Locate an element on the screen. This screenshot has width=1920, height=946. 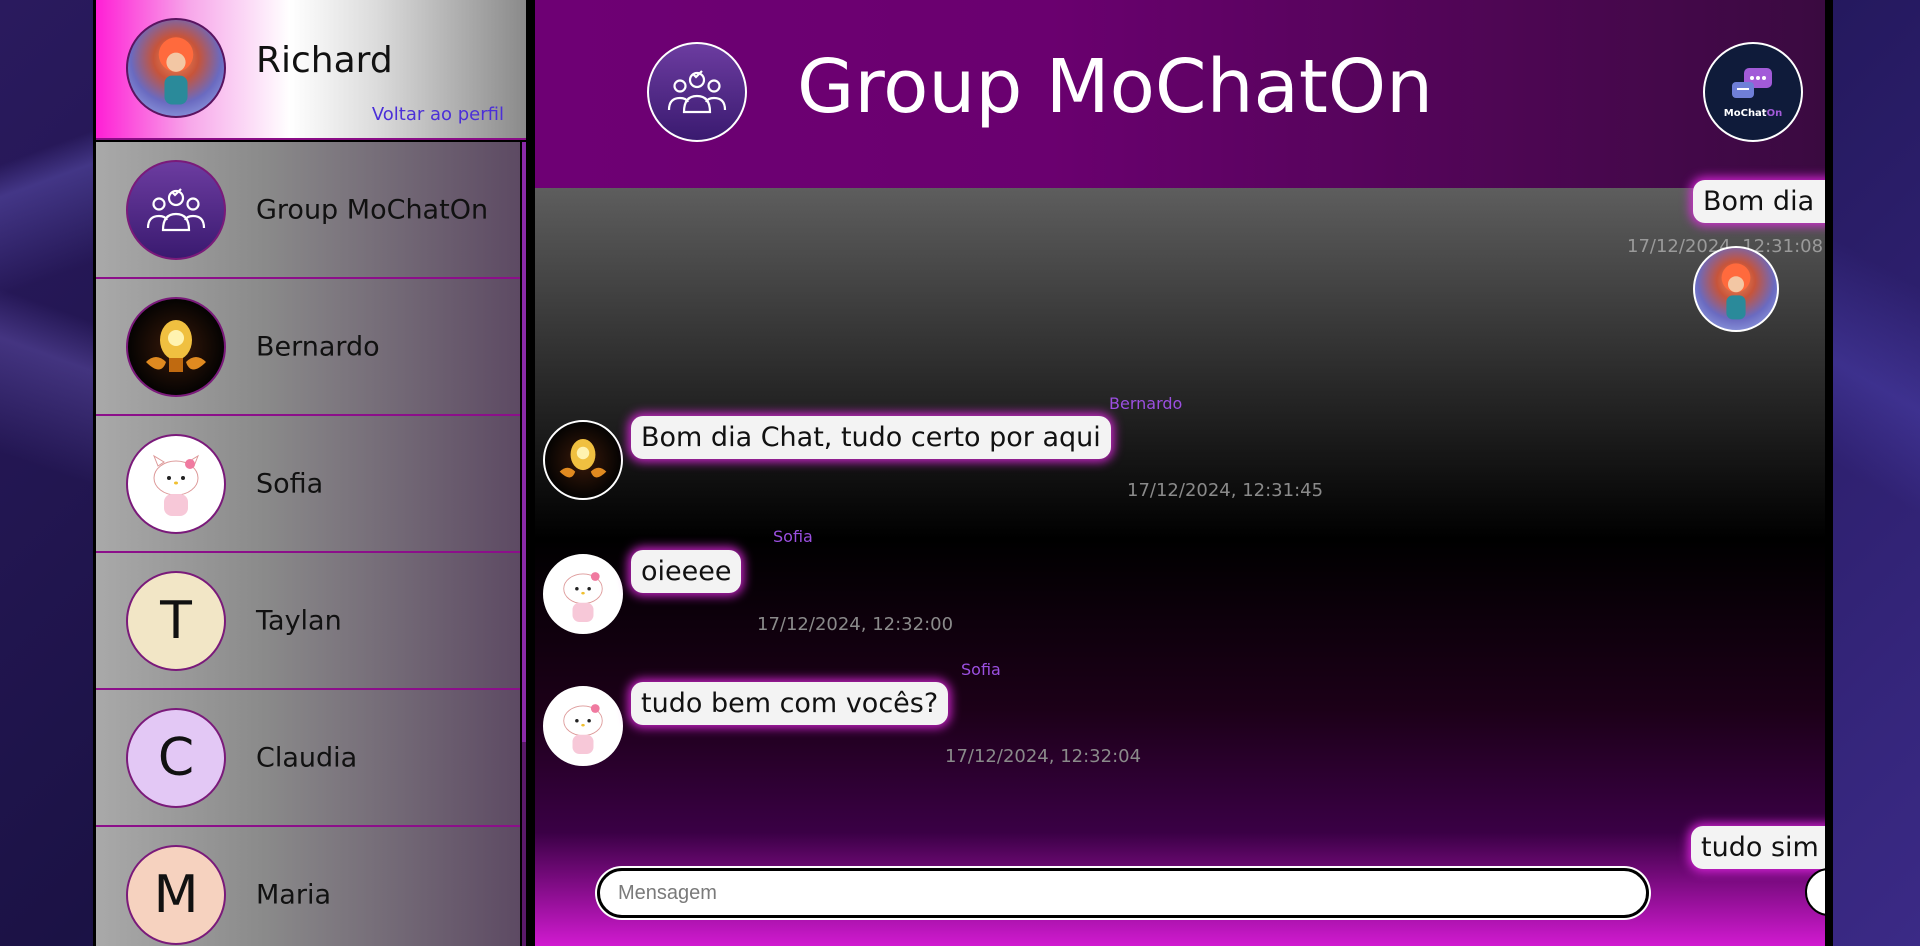
sofia-avatar is located at coordinates (176, 484).